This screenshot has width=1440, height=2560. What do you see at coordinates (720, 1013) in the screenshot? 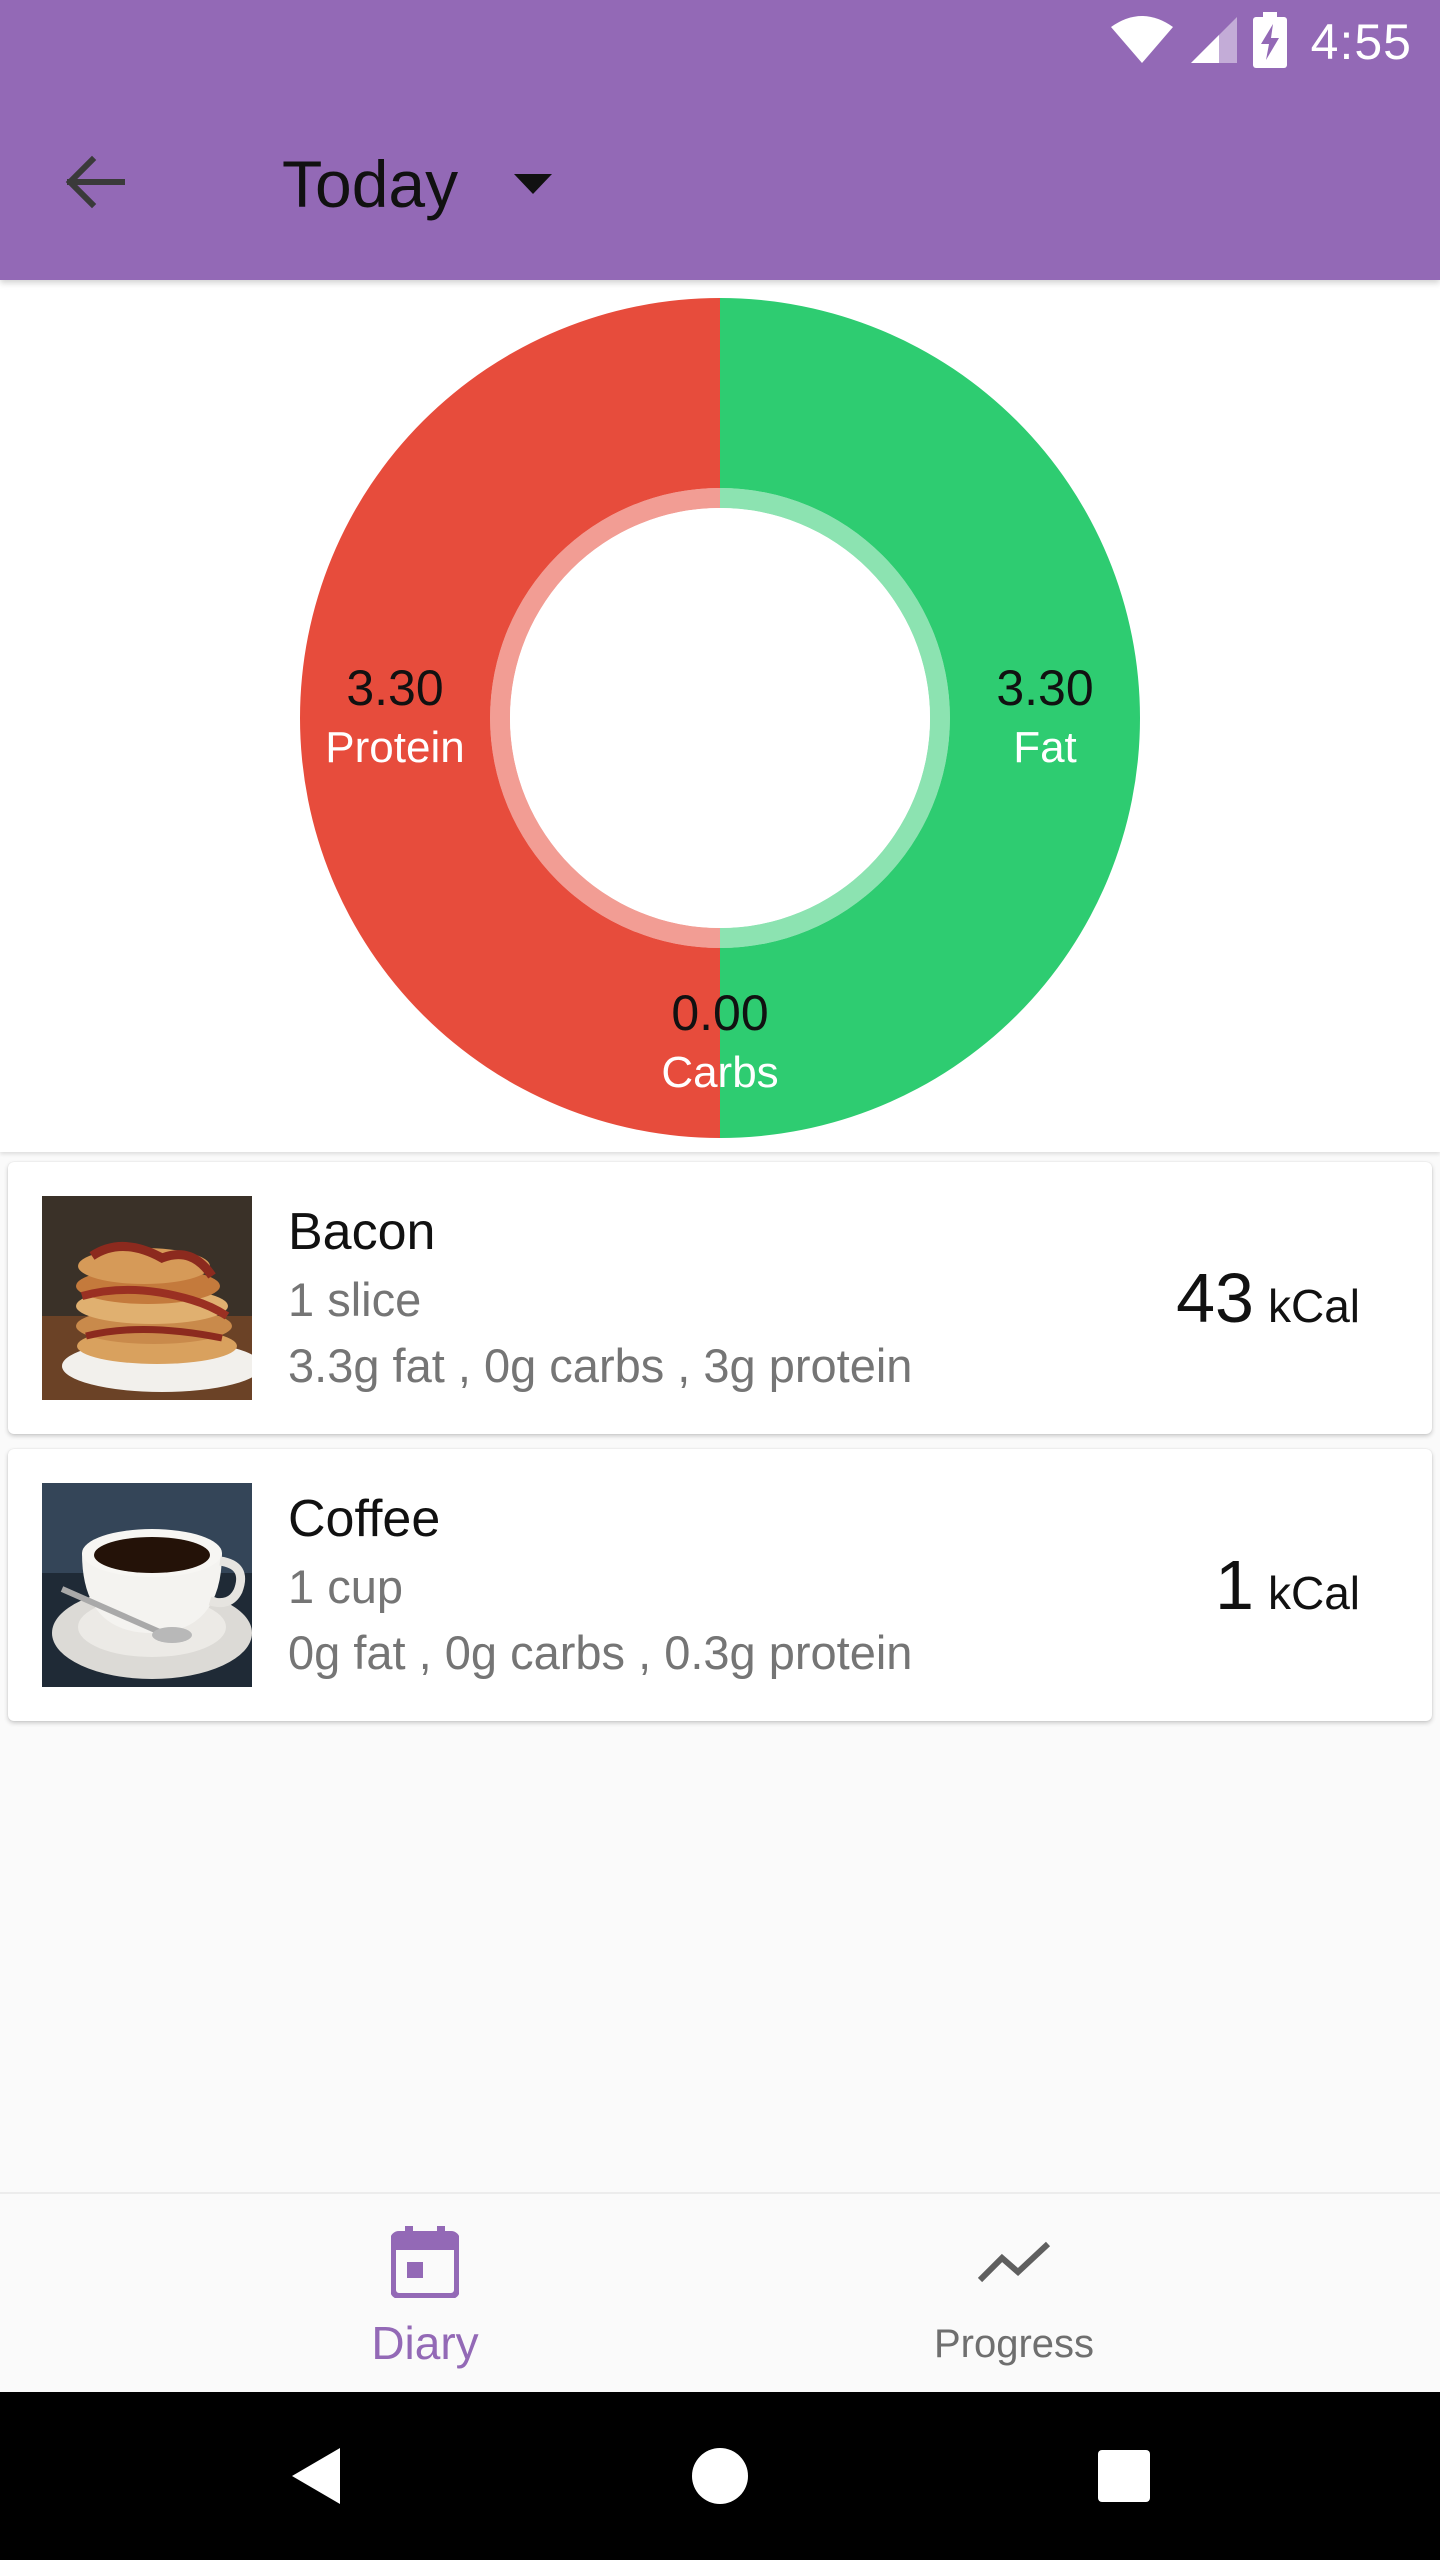
I see `donut-label-value: 0.00` at bounding box center [720, 1013].